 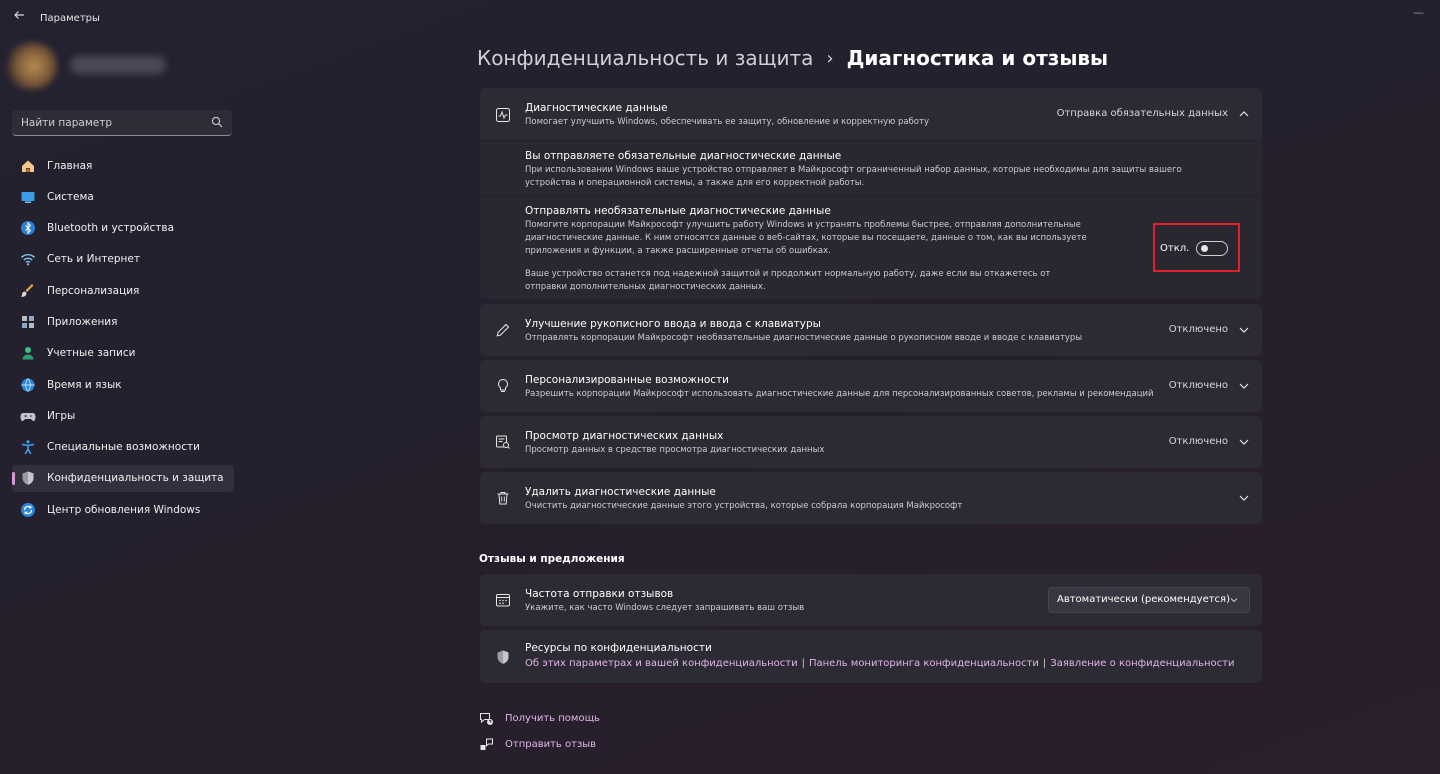 What do you see at coordinates (123, 415) in the screenshot?
I see `sidebar-item-games: Игры` at bounding box center [123, 415].